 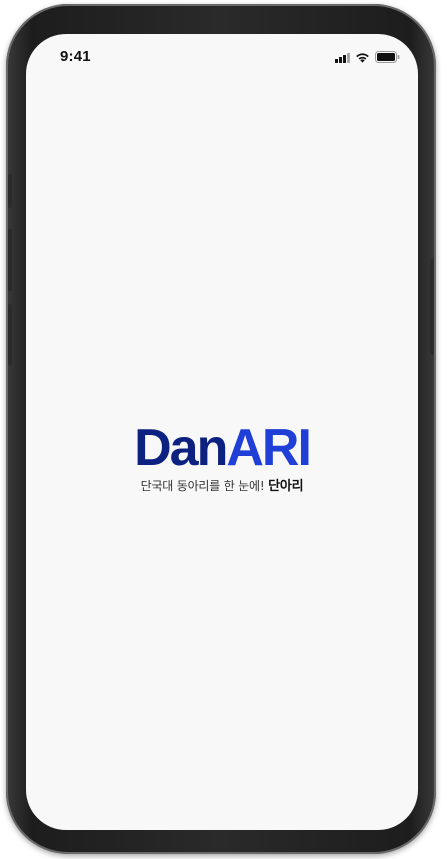 What do you see at coordinates (387, 57) in the screenshot?
I see `battery-icon` at bounding box center [387, 57].